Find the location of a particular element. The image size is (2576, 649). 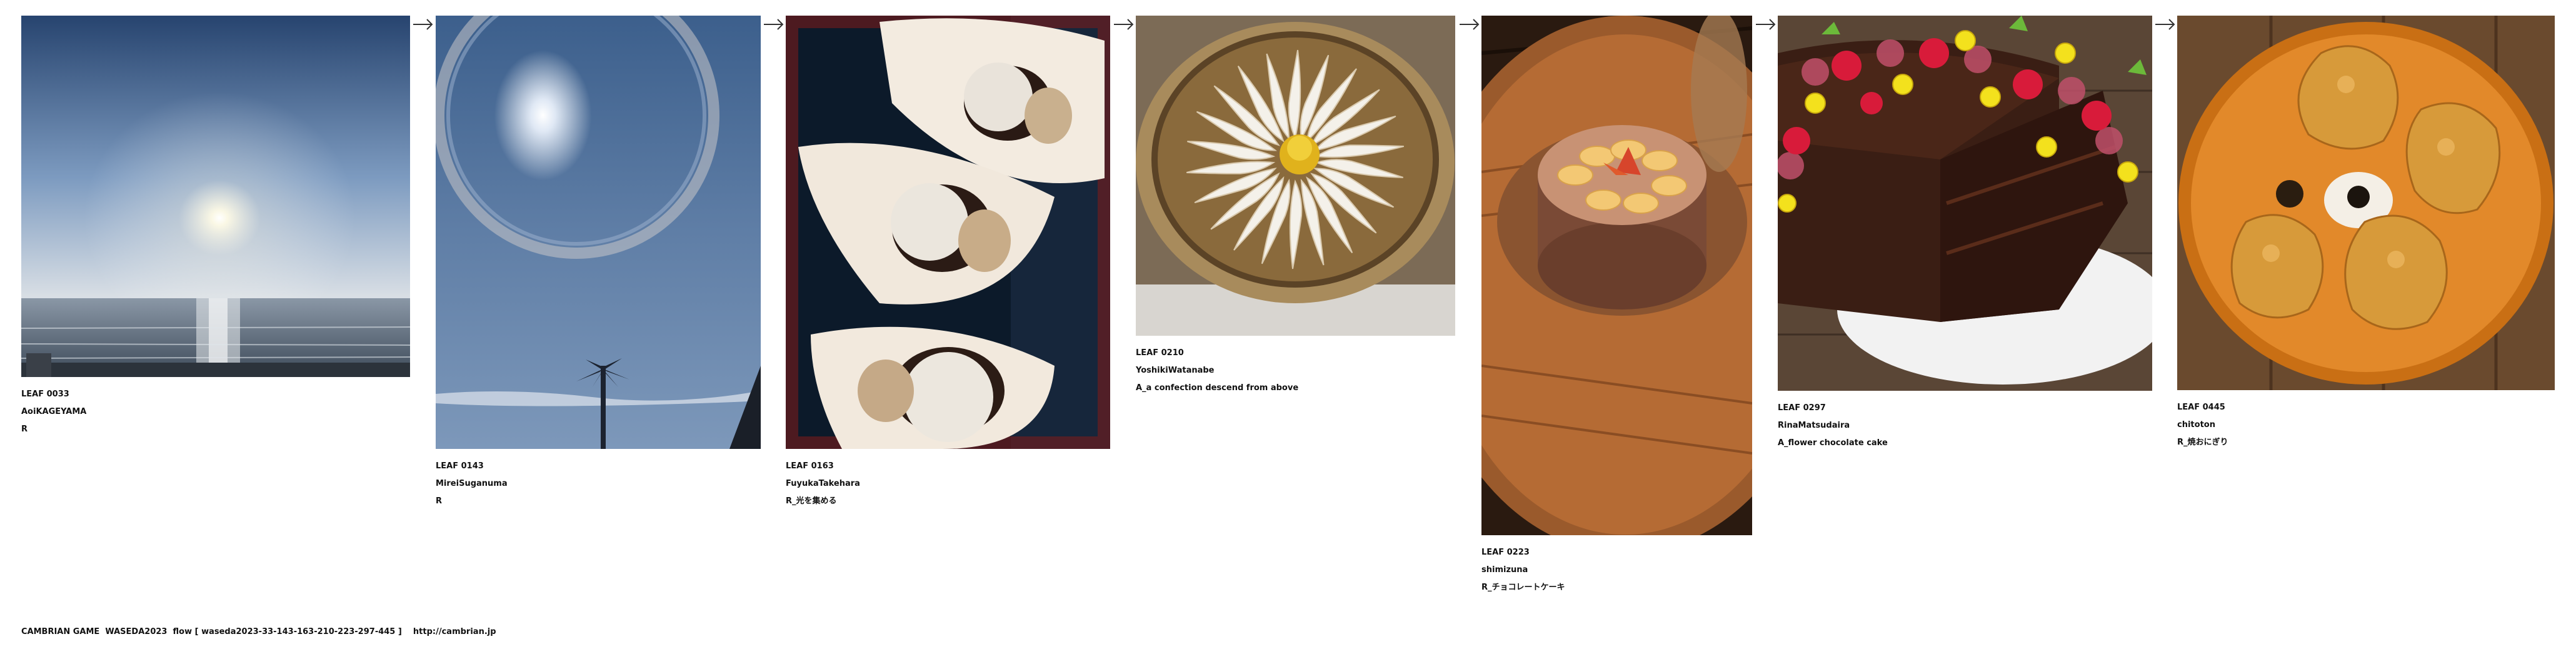

leaf-id: LEAF 0223 is located at coordinates (1505, 552).